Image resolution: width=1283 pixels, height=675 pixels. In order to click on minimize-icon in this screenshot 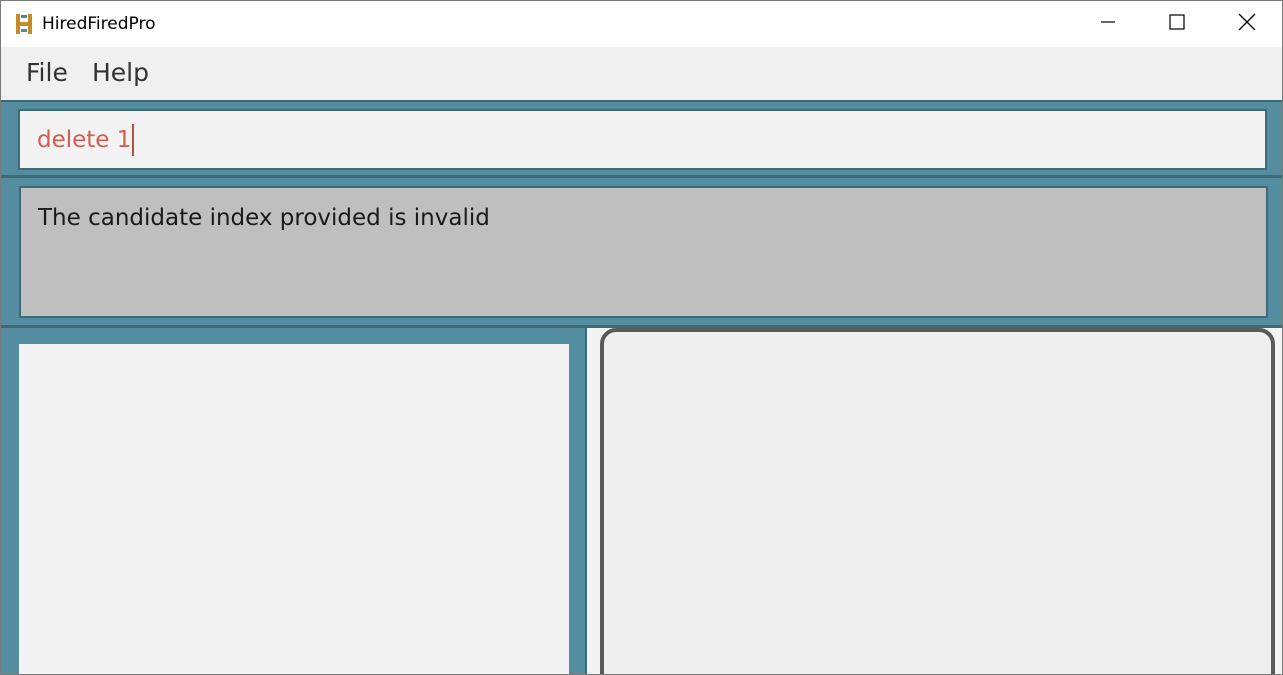, I will do `click(1108, 24)`.